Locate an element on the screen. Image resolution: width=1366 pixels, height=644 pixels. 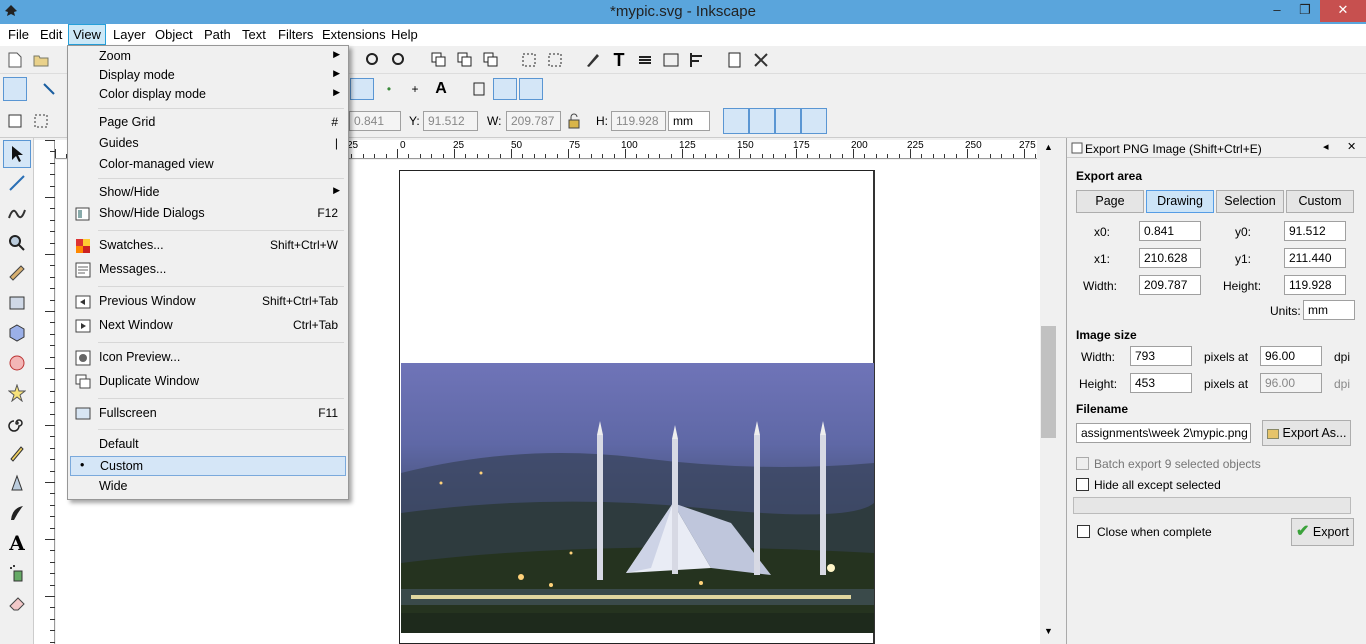
menu-item-default: Default is located at coordinates (208, 445).